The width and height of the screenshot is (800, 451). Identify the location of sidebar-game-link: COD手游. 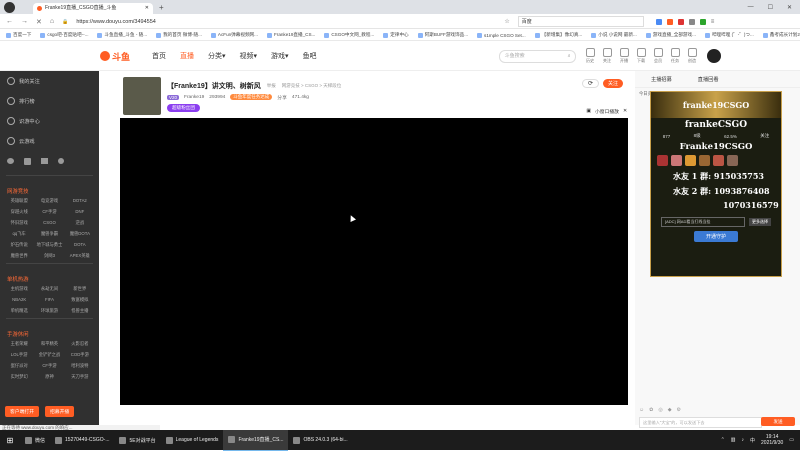
(80, 355).